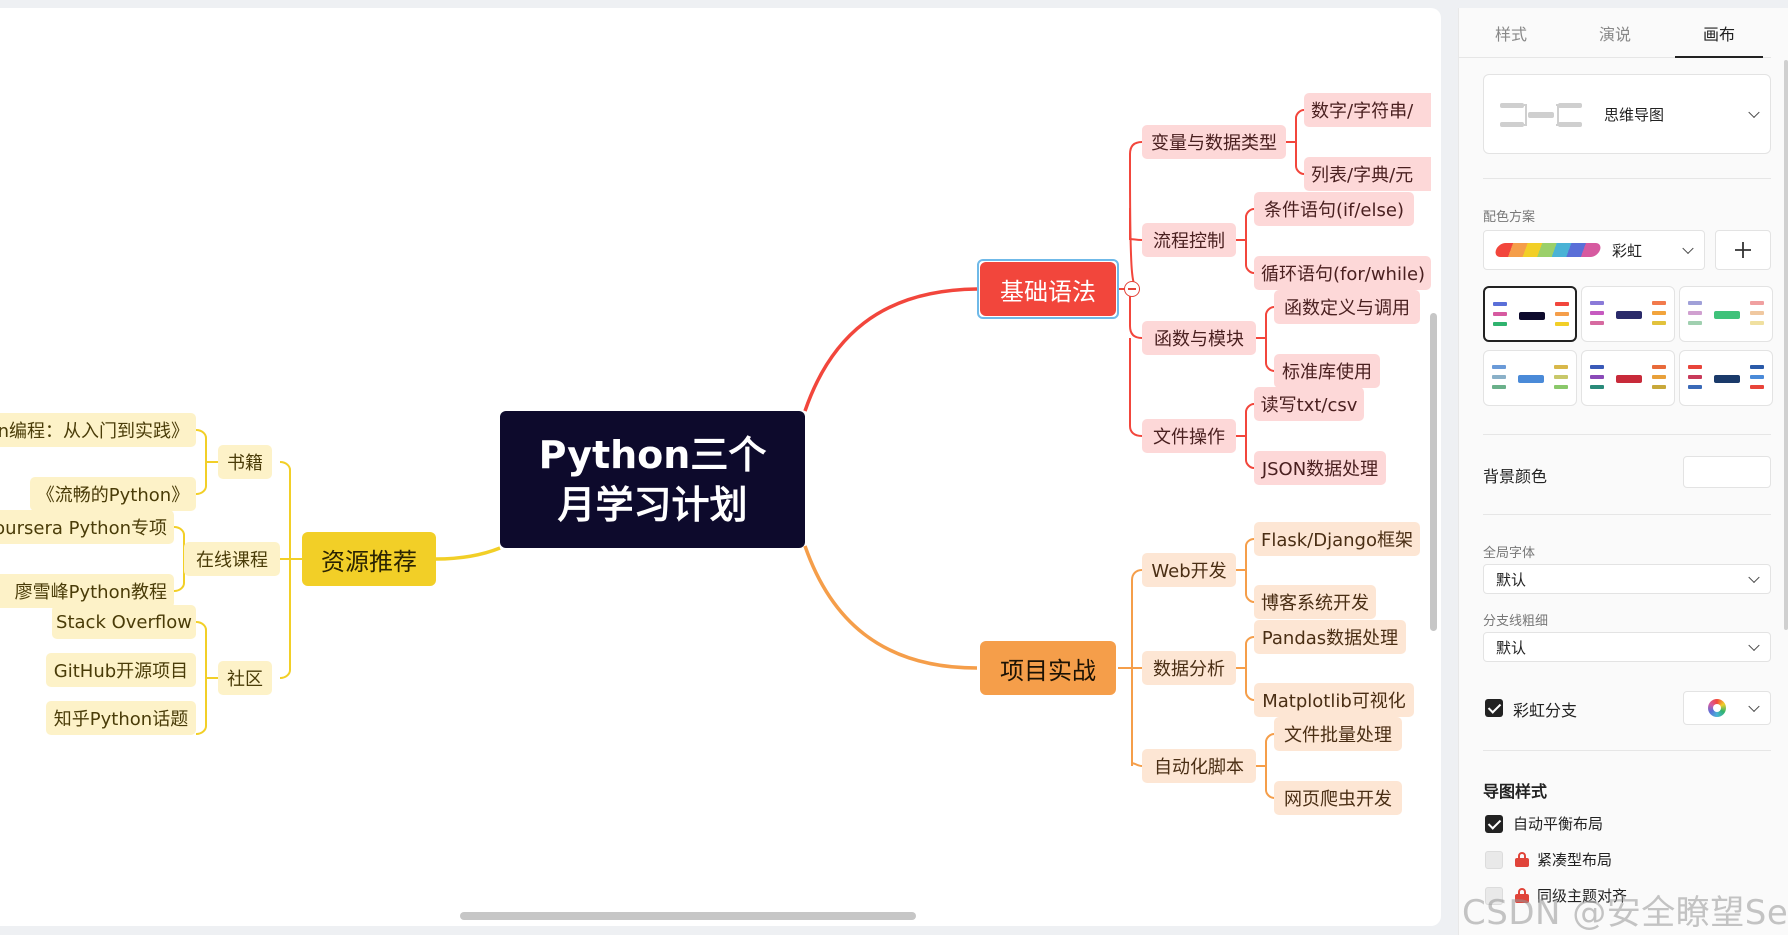  I want to click on rainbow-swatch-icon, so click(1548, 250).